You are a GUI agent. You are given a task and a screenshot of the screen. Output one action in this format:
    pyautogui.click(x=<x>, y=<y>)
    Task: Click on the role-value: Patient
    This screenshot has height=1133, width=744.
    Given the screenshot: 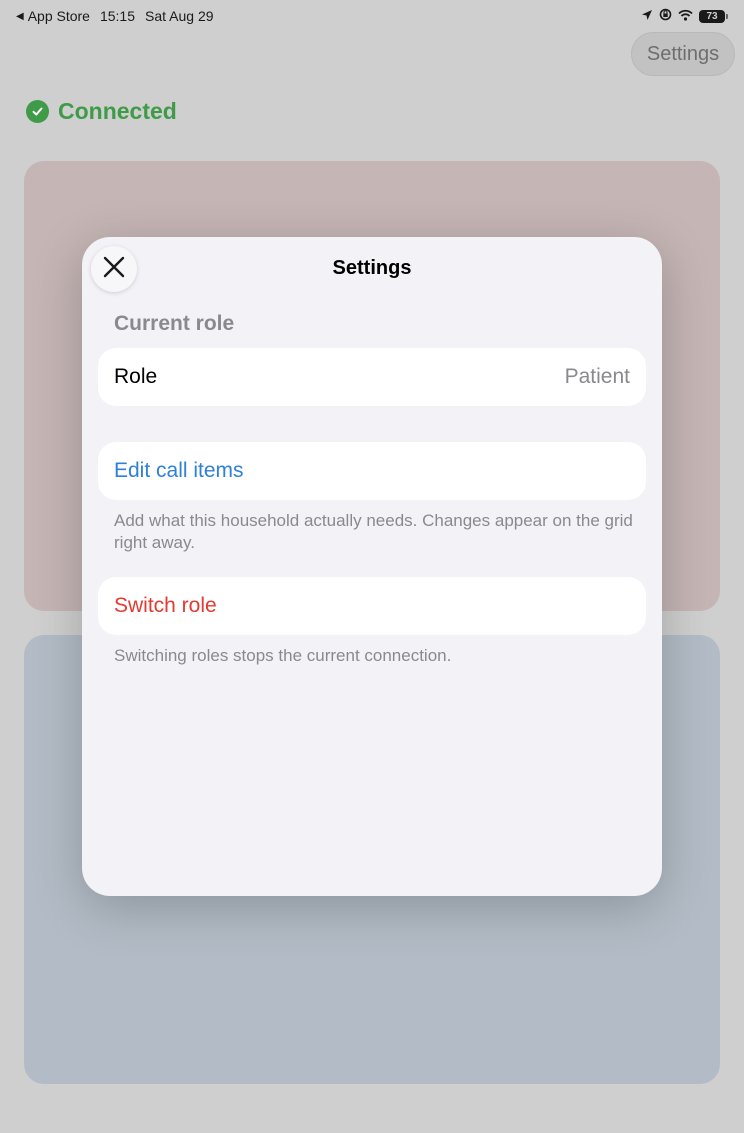 What is the action you would take?
    pyautogui.click(x=597, y=376)
    